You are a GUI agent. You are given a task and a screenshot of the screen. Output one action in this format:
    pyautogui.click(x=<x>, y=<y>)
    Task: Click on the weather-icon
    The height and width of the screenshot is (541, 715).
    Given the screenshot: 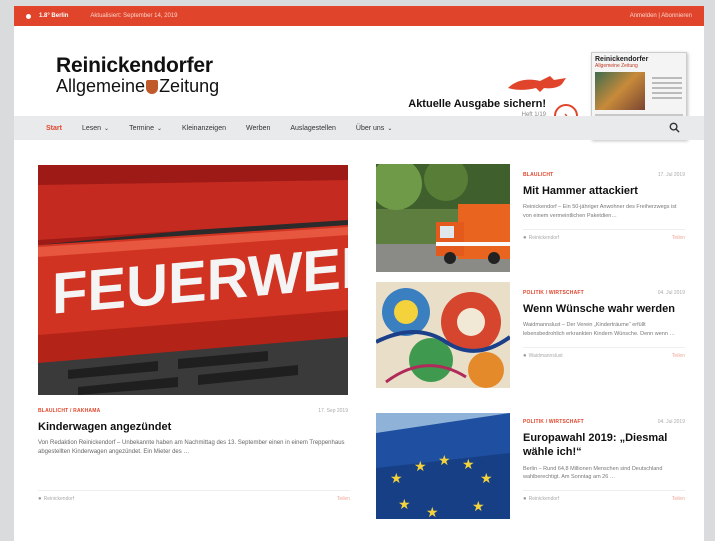 What is the action you would take?
    pyautogui.click(x=28, y=16)
    